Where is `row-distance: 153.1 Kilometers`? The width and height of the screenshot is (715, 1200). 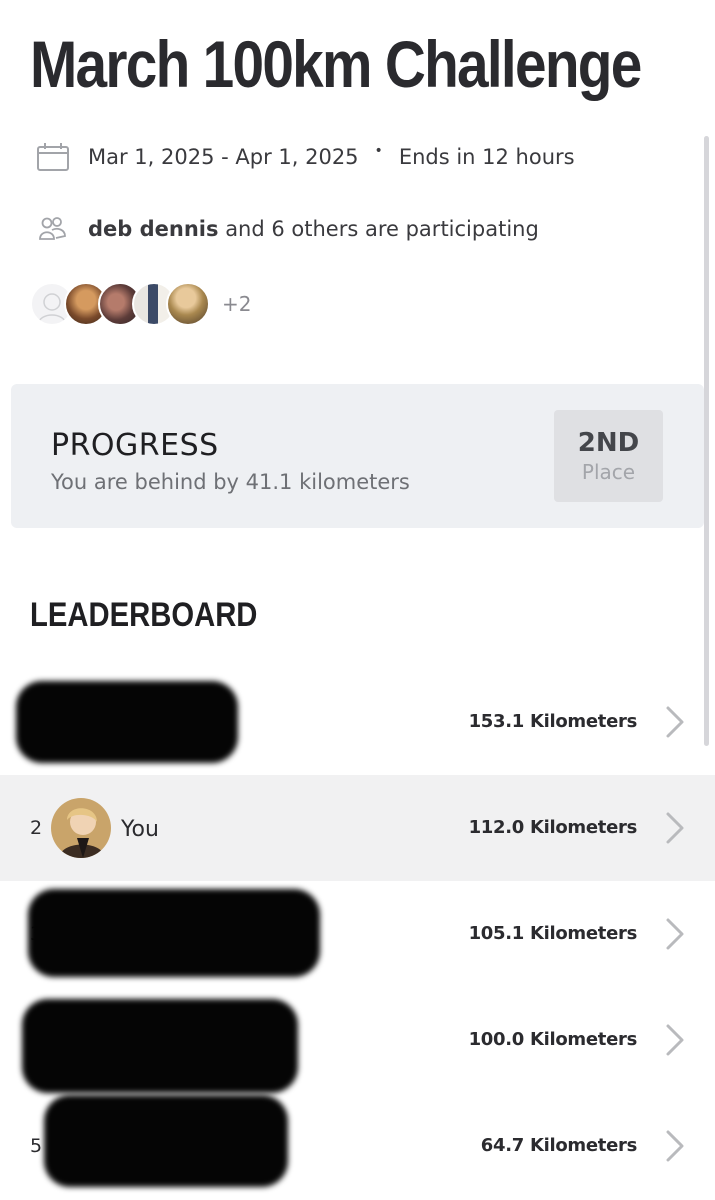 row-distance: 153.1 Kilometers is located at coordinates (553, 721).